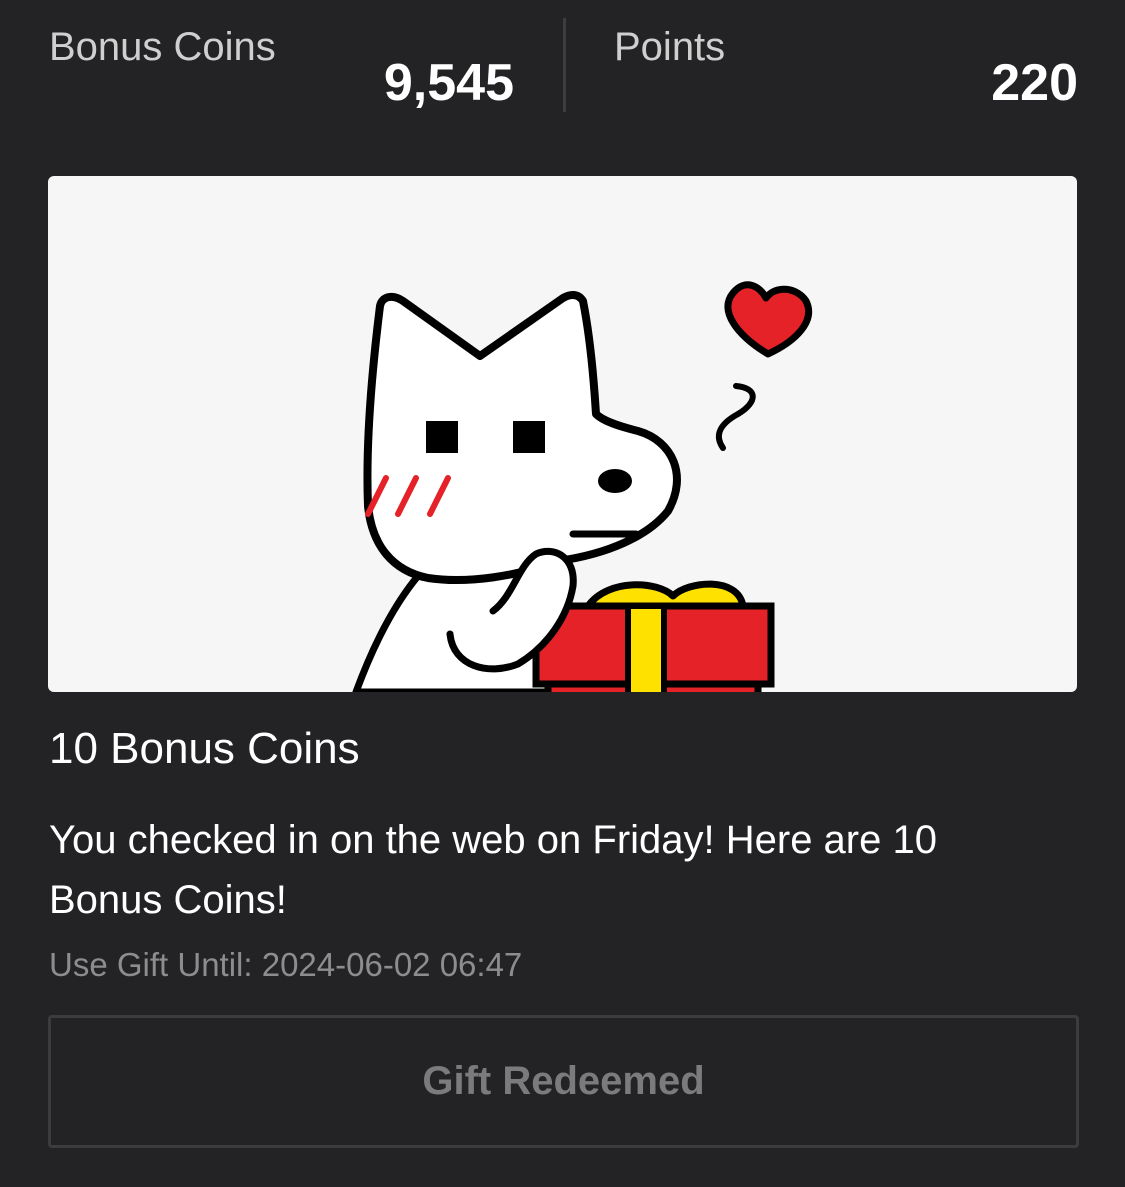 This screenshot has height=1187, width=1125. What do you see at coordinates (204, 748) in the screenshot?
I see `gift-title: 10 Bonus Coins` at bounding box center [204, 748].